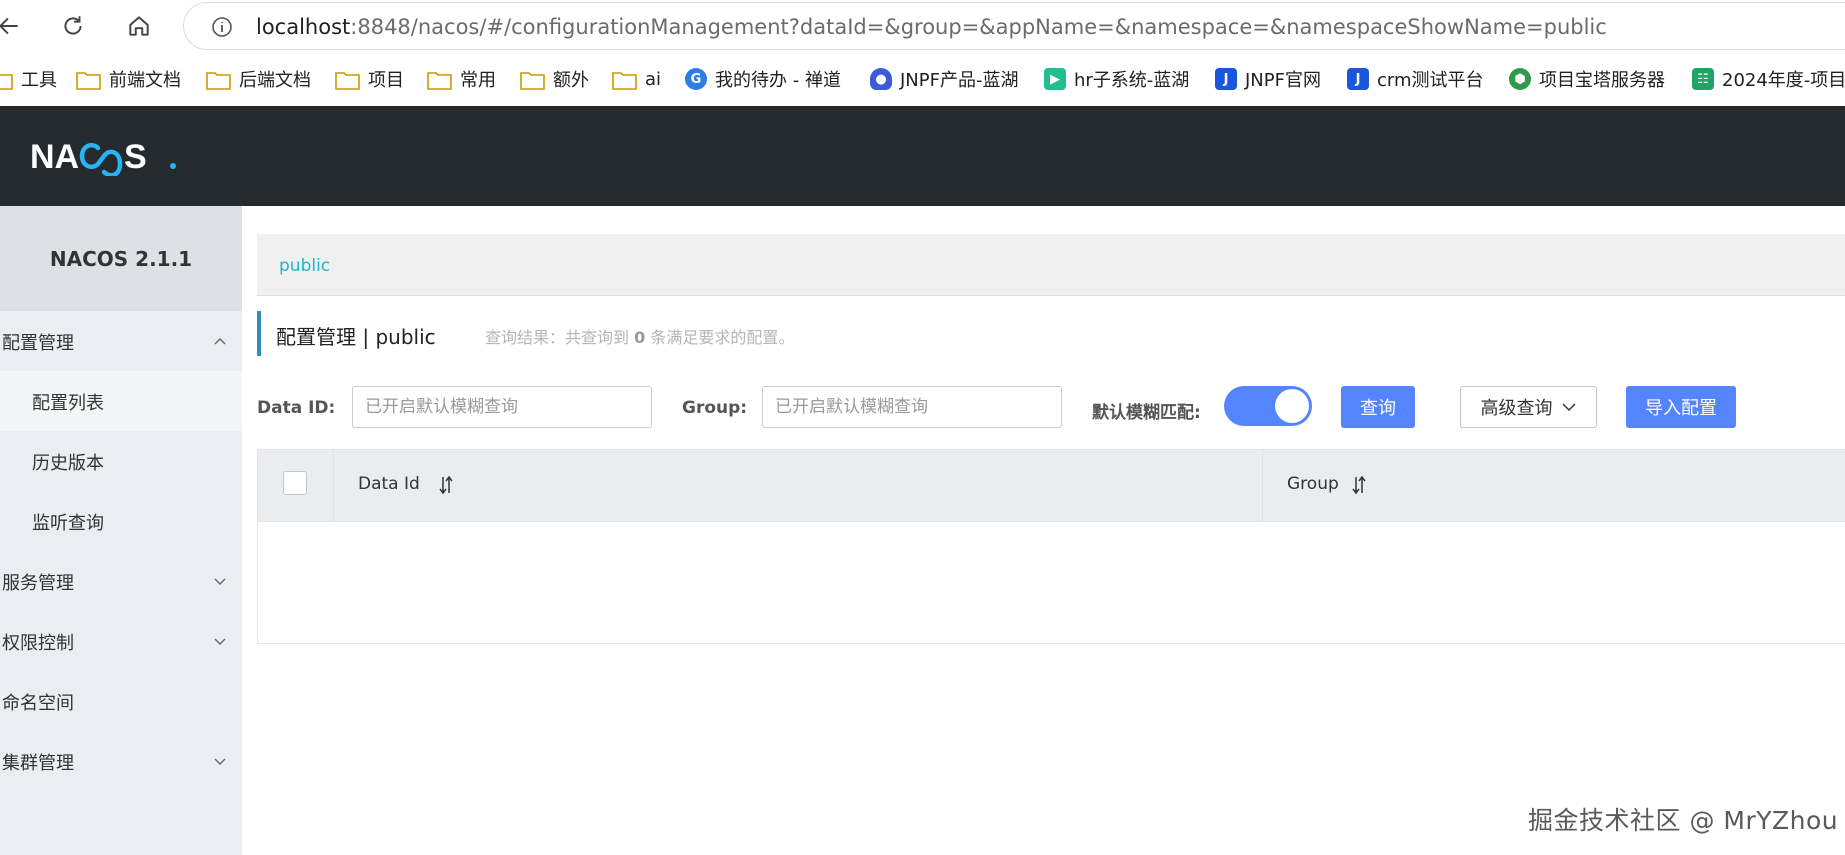 This screenshot has width=1845, height=855. Describe the element at coordinates (1783, 80) in the screenshot. I see `bookmark-label: 2024年度-项目` at that location.